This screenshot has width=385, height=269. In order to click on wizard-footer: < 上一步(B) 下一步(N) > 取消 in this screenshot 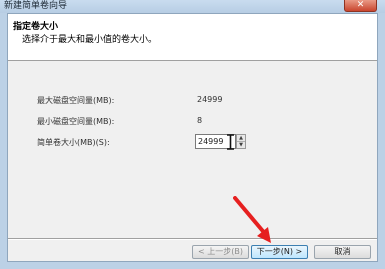, I will do `click(192, 250)`.